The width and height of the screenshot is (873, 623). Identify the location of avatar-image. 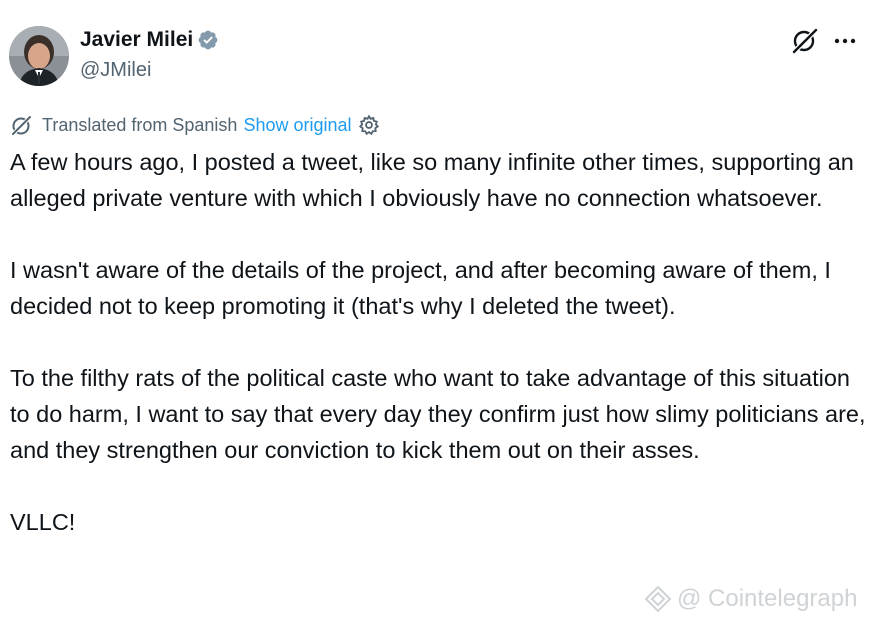
(39, 56).